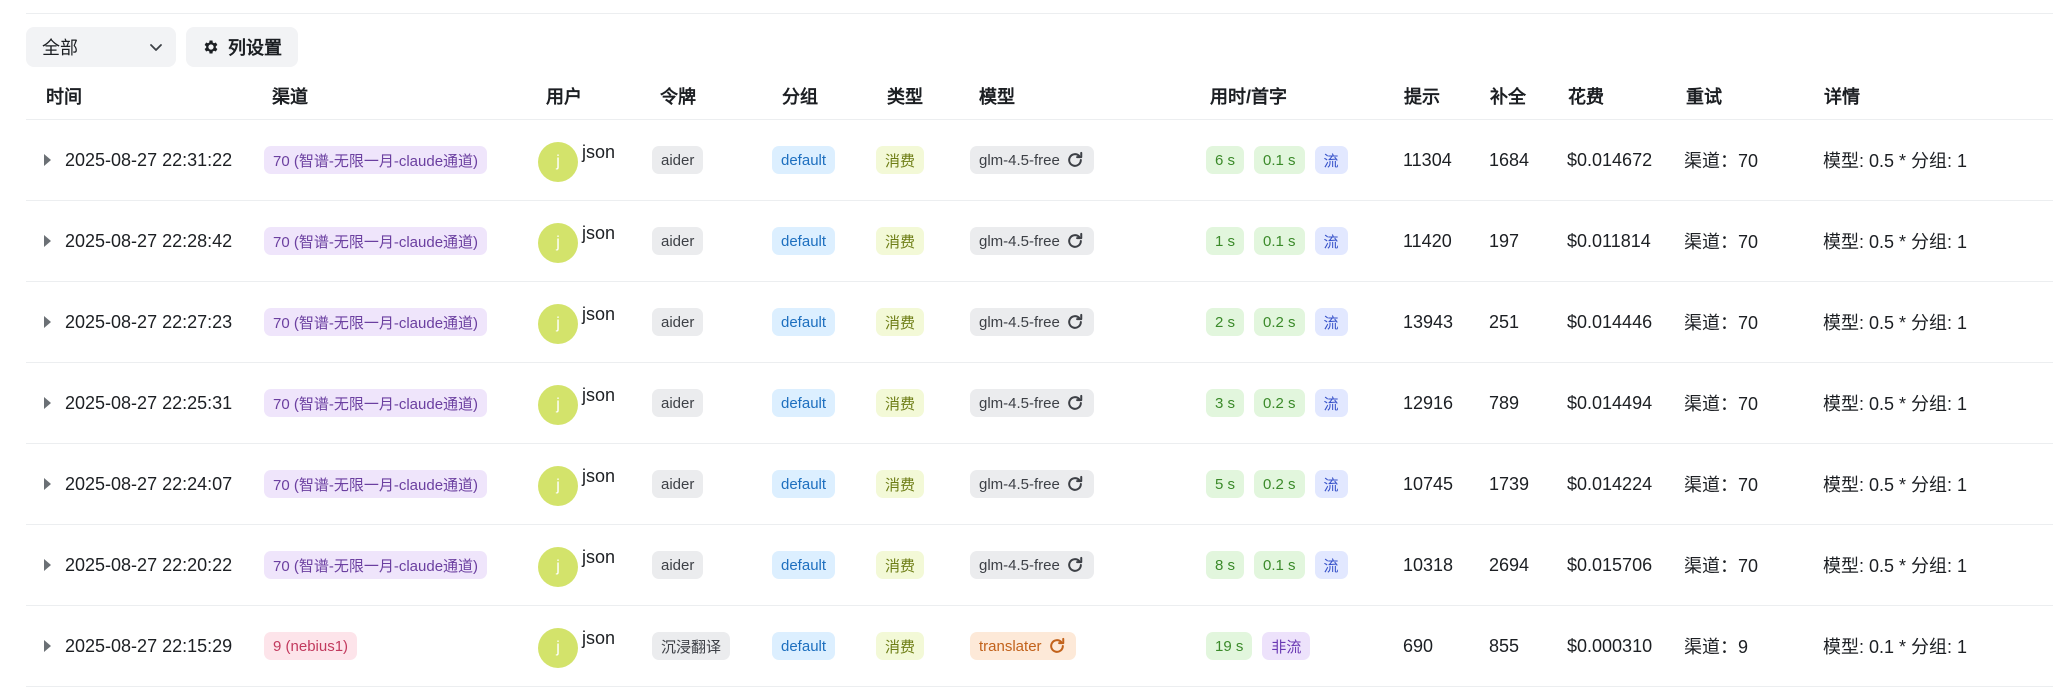 This screenshot has height=695, width=2053. What do you see at coordinates (1504, 240) in the screenshot?
I see `completion-cell: 197` at bounding box center [1504, 240].